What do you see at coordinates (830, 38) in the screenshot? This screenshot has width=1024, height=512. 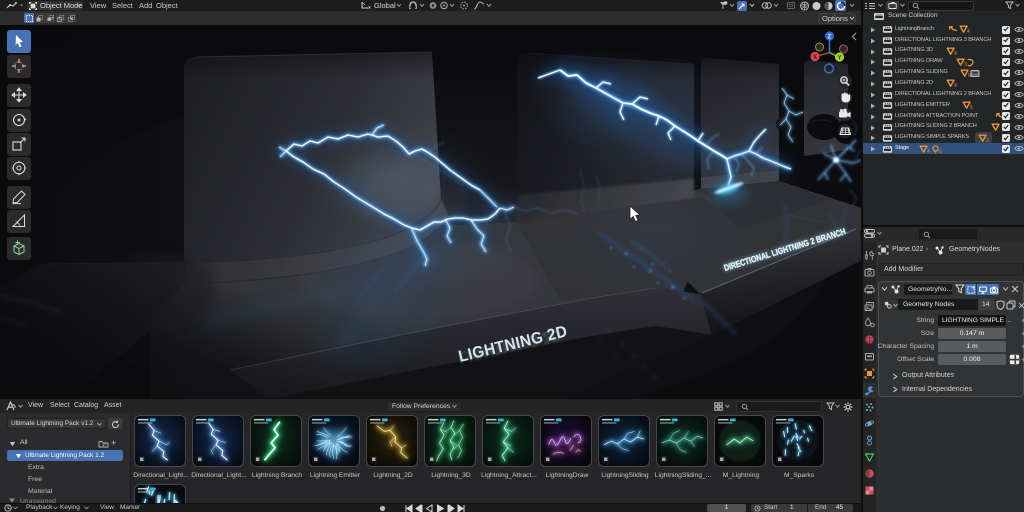 I see `svg-text: Z` at bounding box center [830, 38].